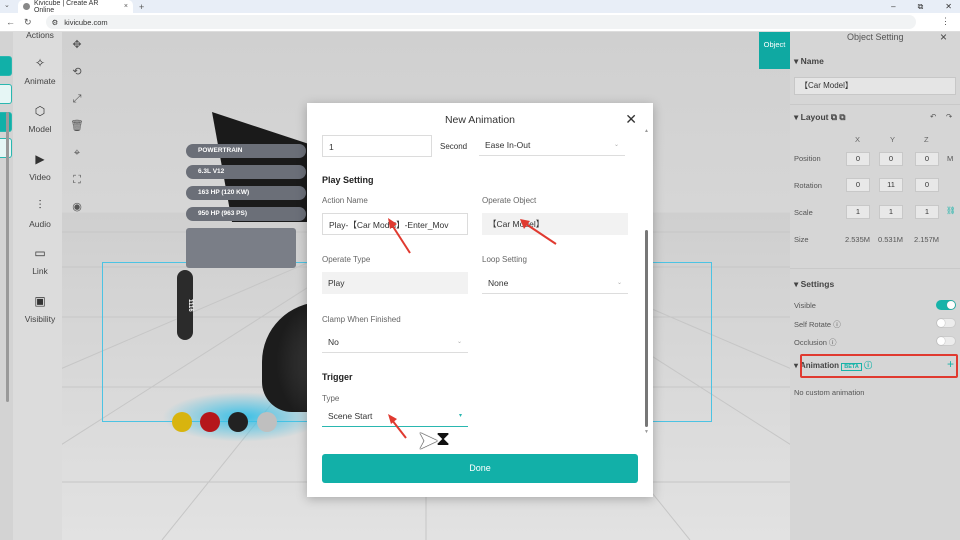 This screenshot has height=540, width=960. What do you see at coordinates (480, 22) in the screenshot?
I see `url-field: ⚙ kivicube.com` at bounding box center [480, 22].